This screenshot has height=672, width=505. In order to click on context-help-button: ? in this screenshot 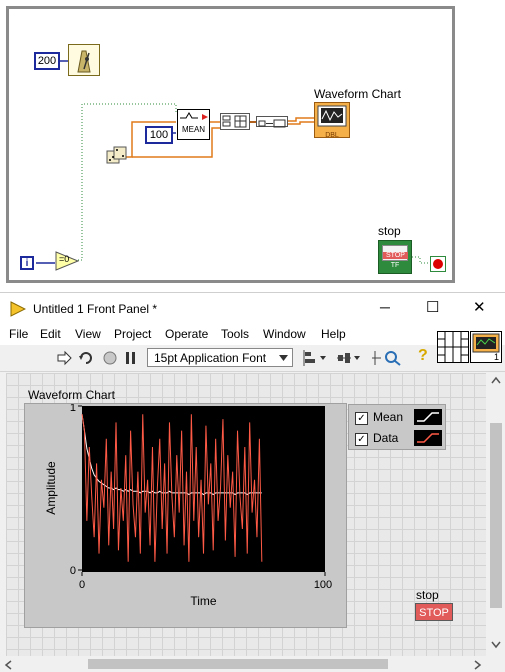, I will do `click(423, 356)`.